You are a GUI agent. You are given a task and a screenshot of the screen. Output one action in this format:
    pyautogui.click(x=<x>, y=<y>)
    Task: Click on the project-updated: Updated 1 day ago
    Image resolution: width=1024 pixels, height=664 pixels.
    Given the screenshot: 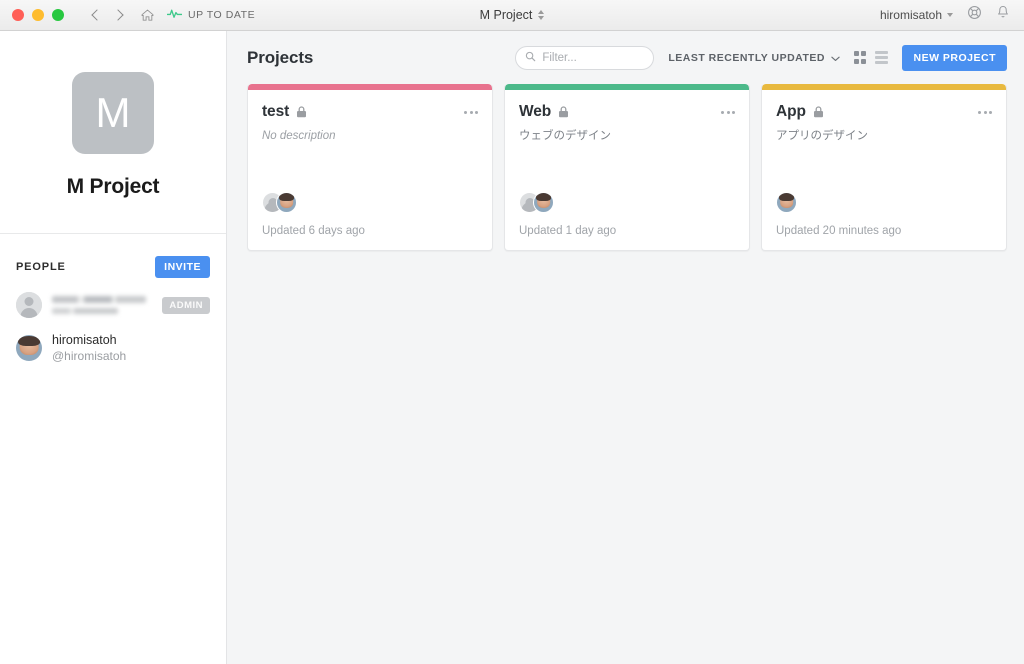 What is the action you would take?
    pyautogui.click(x=568, y=231)
    